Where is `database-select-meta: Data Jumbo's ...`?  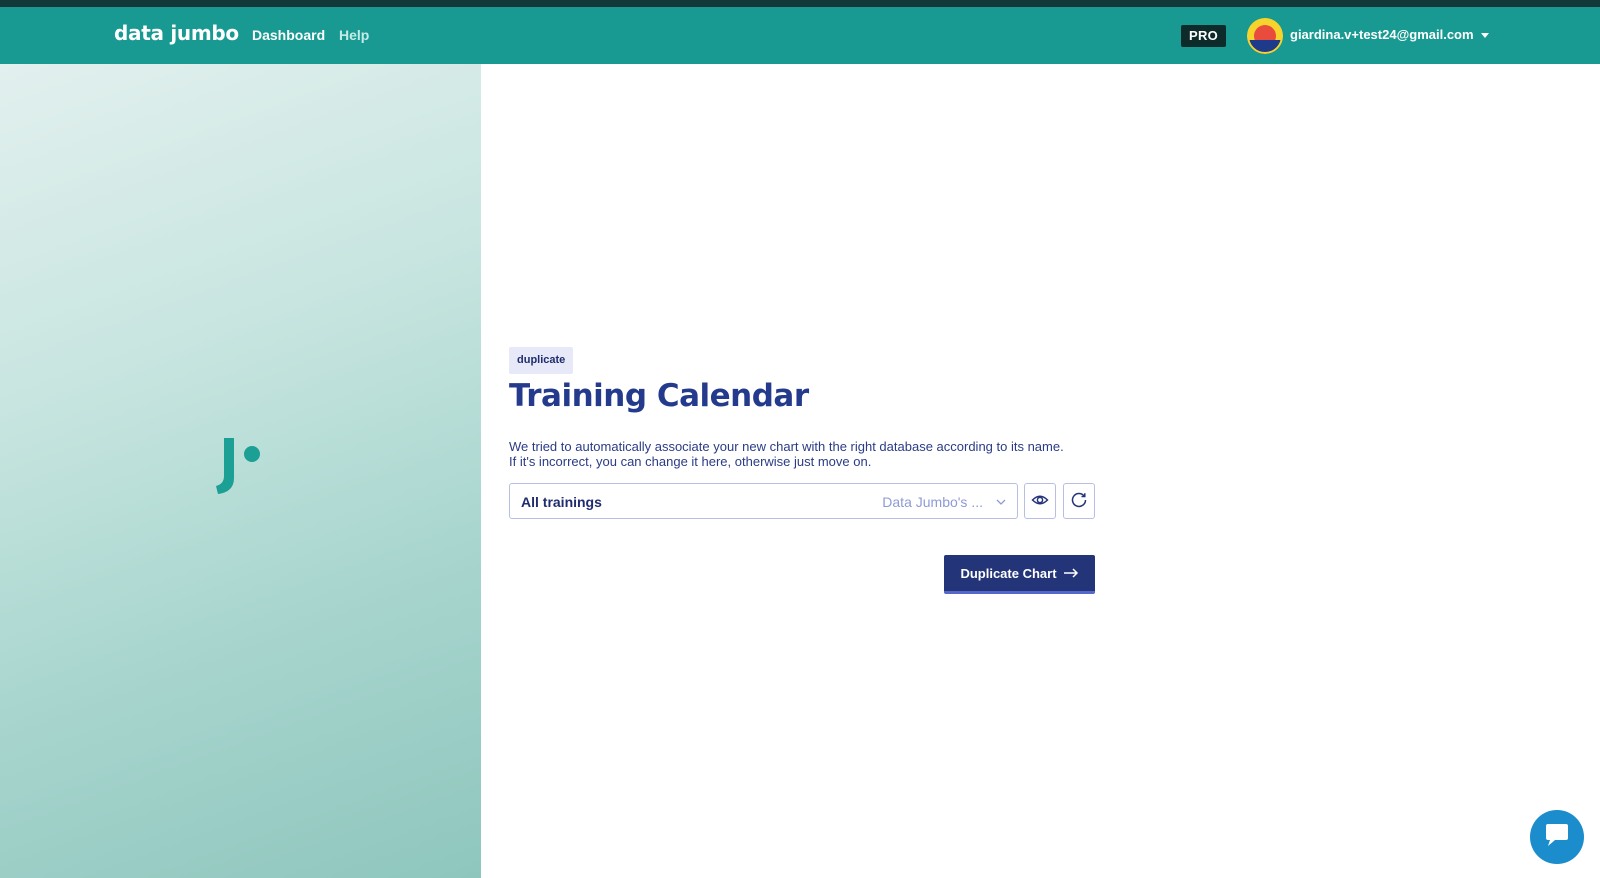
database-select-meta: Data Jumbo's ... is located at coordinates (932, 502).